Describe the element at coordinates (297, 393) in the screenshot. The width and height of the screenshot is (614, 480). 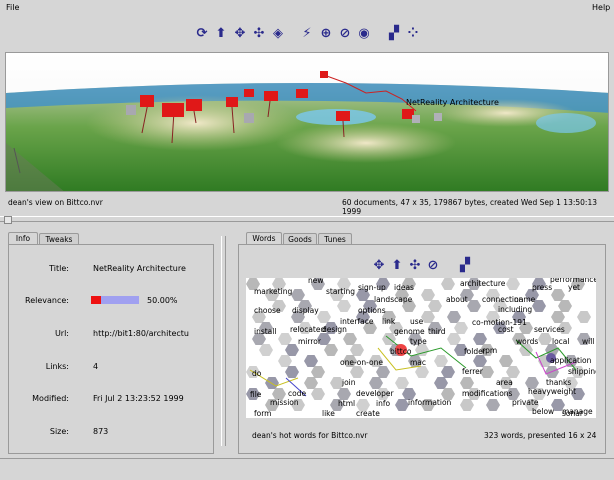
I see `word-label: code` at that location.